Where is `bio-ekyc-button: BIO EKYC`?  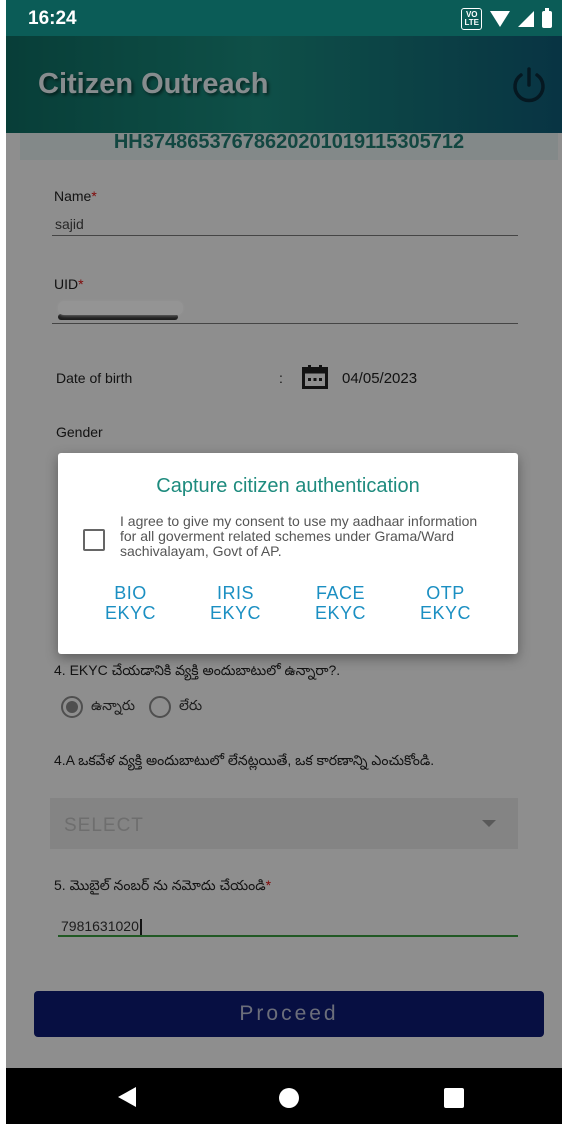
bio-ekyc-button: BIO EKYC is located at coordinates (131, 603).